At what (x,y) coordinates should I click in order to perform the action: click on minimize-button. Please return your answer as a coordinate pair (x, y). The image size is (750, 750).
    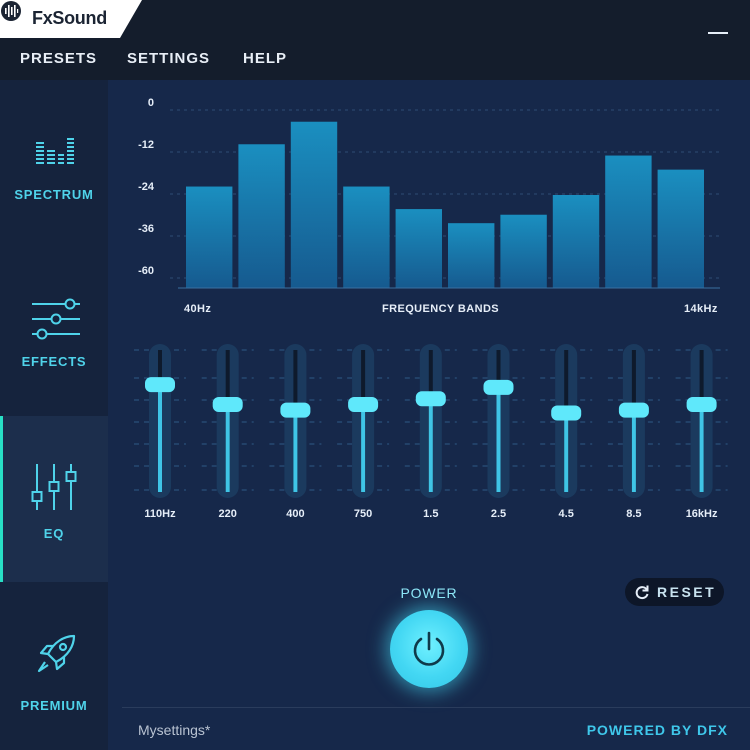
    Looking at the image, I should click on (718, 33).